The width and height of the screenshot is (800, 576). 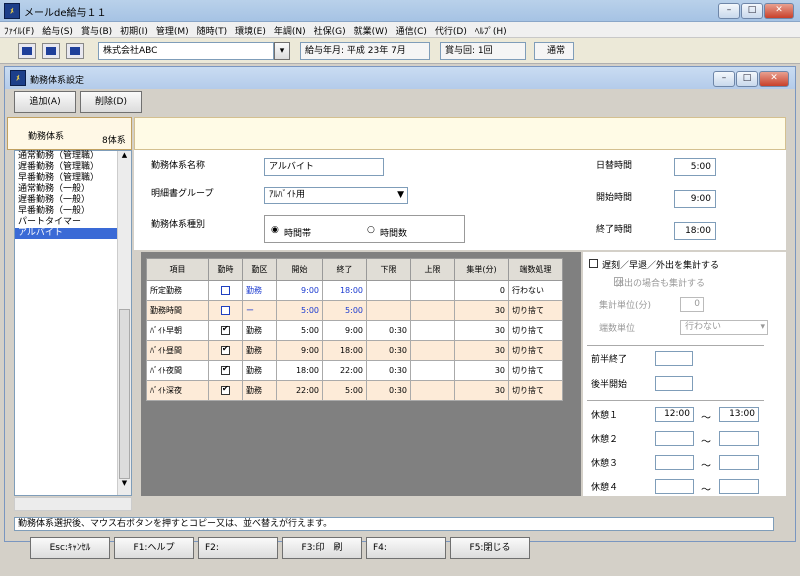 I want to click on maximize-button: □, so click(x=752, y=11).